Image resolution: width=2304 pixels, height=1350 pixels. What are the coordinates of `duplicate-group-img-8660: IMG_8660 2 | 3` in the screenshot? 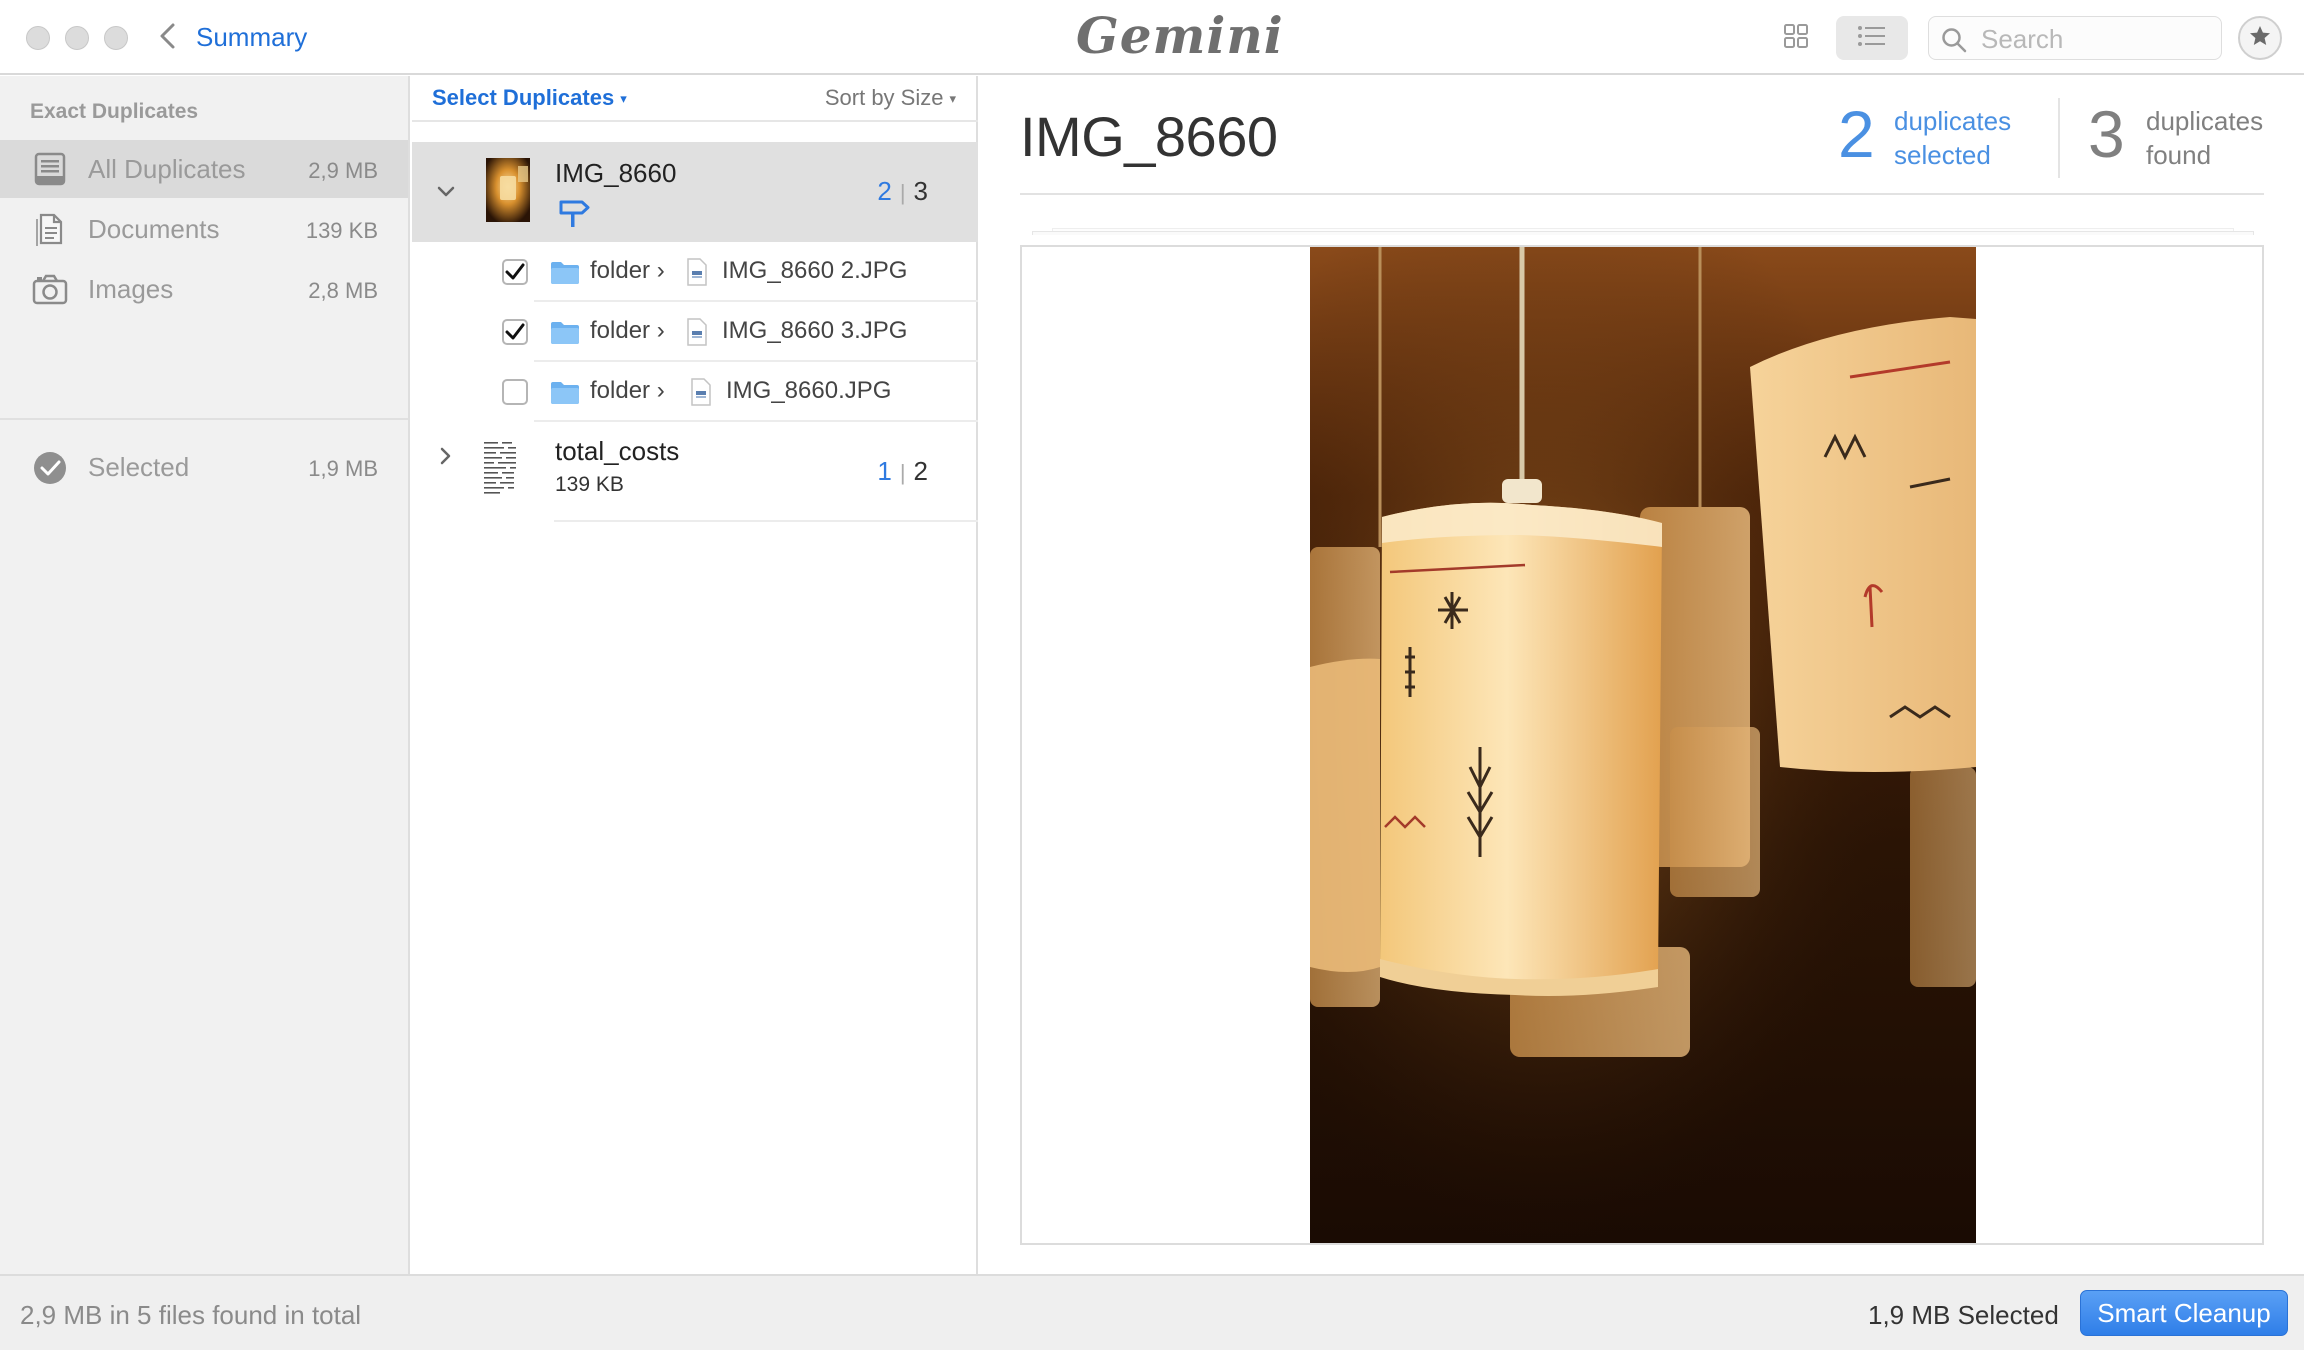 It's located at (695, 192).